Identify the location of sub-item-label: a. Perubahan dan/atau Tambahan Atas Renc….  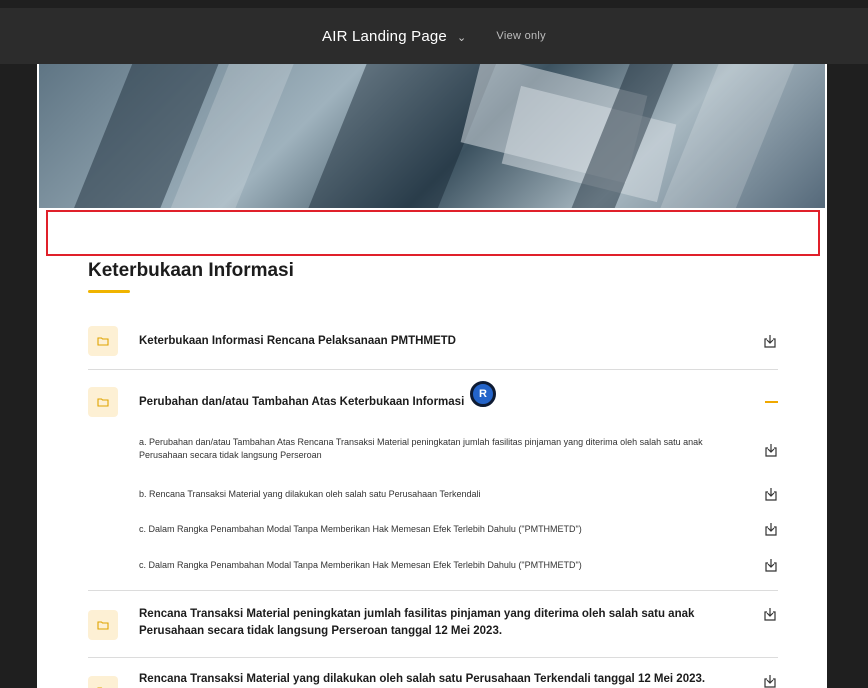
(421, 448).